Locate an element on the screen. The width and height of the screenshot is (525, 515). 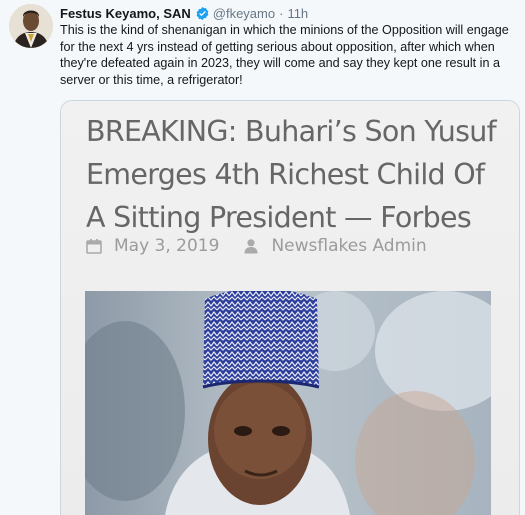
author-handle: @fkeyamo is located at coordinates (244, 13).